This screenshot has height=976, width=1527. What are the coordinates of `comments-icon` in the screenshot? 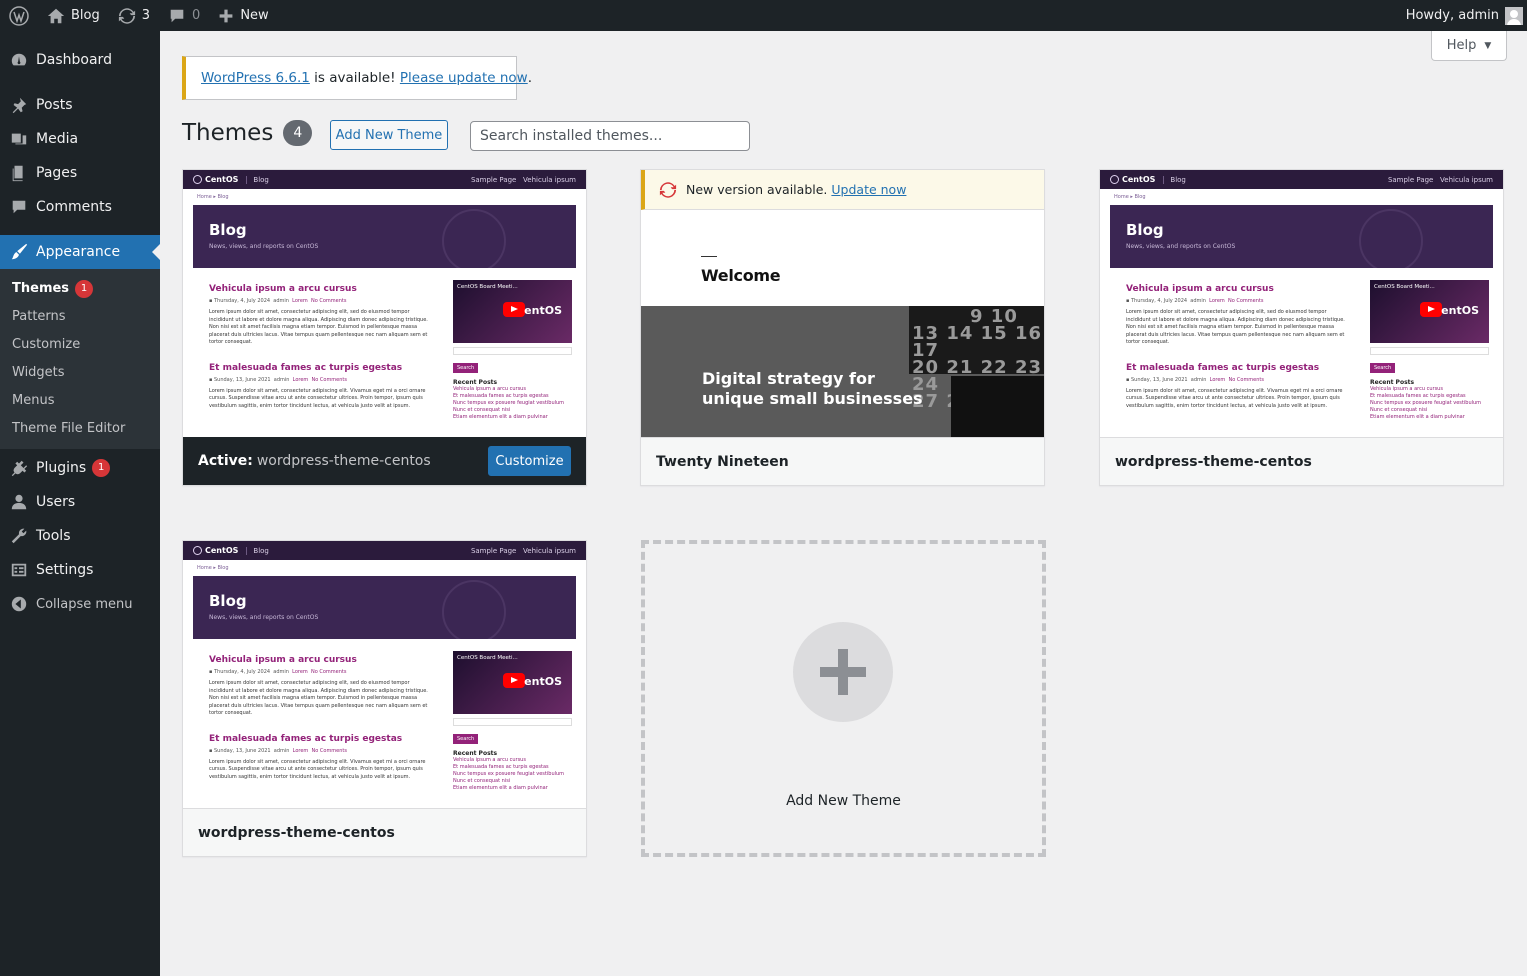 It's located at (19, 207).